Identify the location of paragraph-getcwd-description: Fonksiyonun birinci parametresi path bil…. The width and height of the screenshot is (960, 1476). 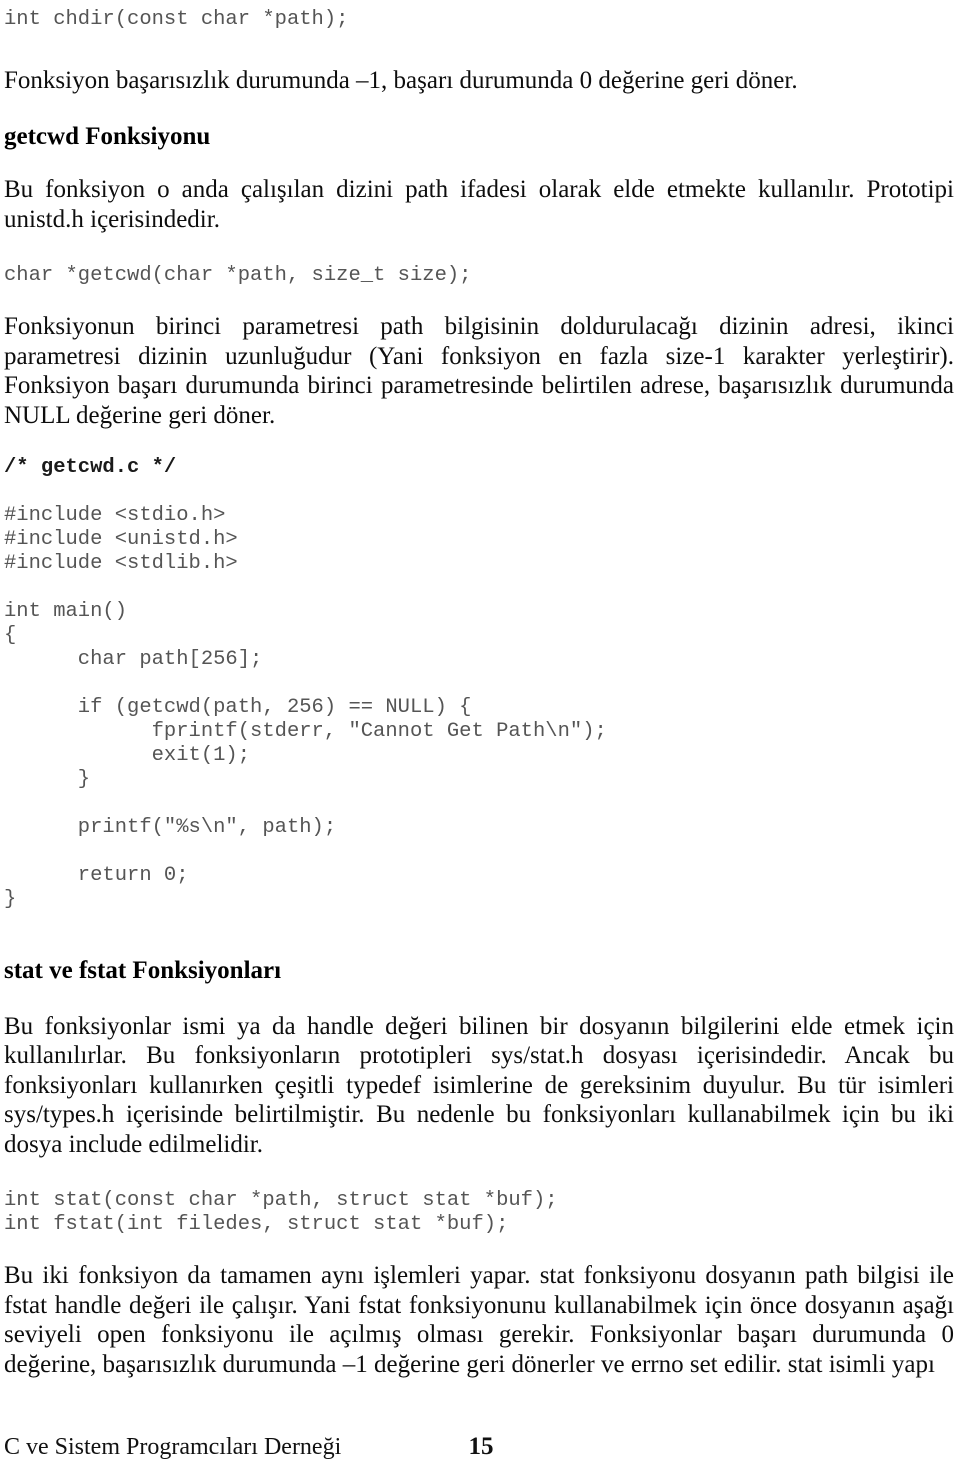
(479, 371).